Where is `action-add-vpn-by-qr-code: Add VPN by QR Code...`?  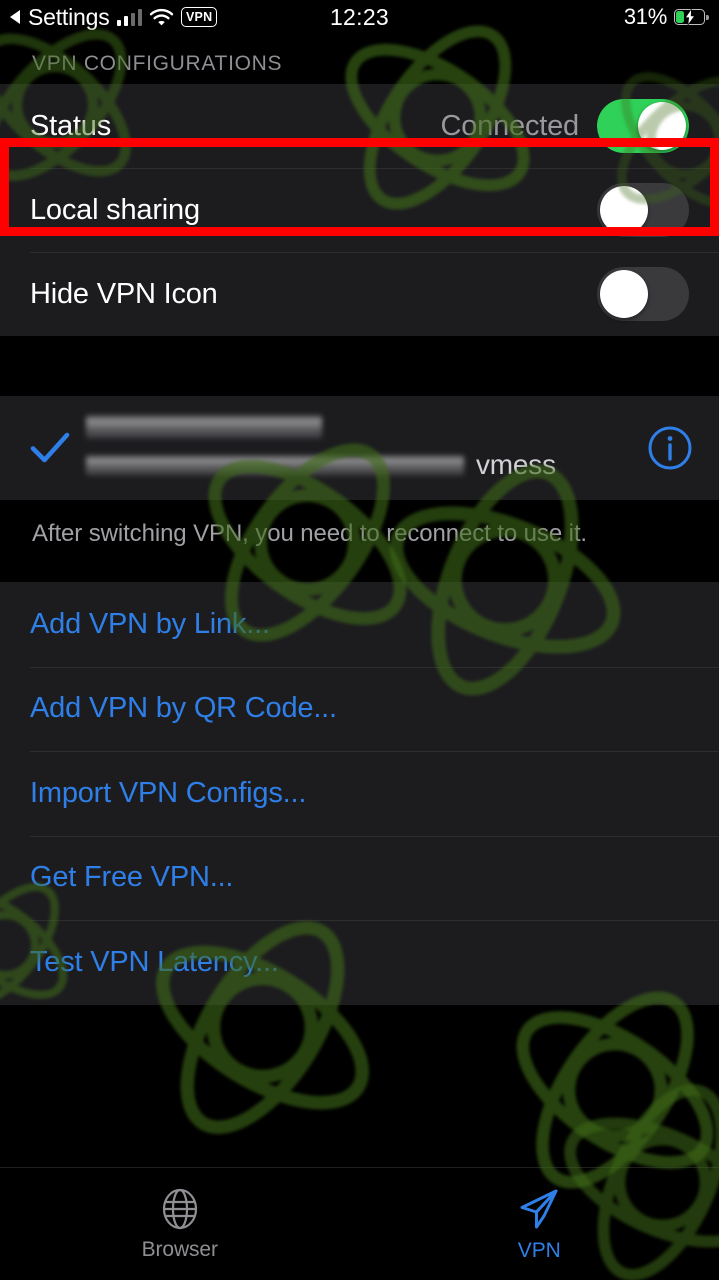 action-add-vpn-by-qr-code: Add VPN by QR Code... is located at coordinates (359, 708).